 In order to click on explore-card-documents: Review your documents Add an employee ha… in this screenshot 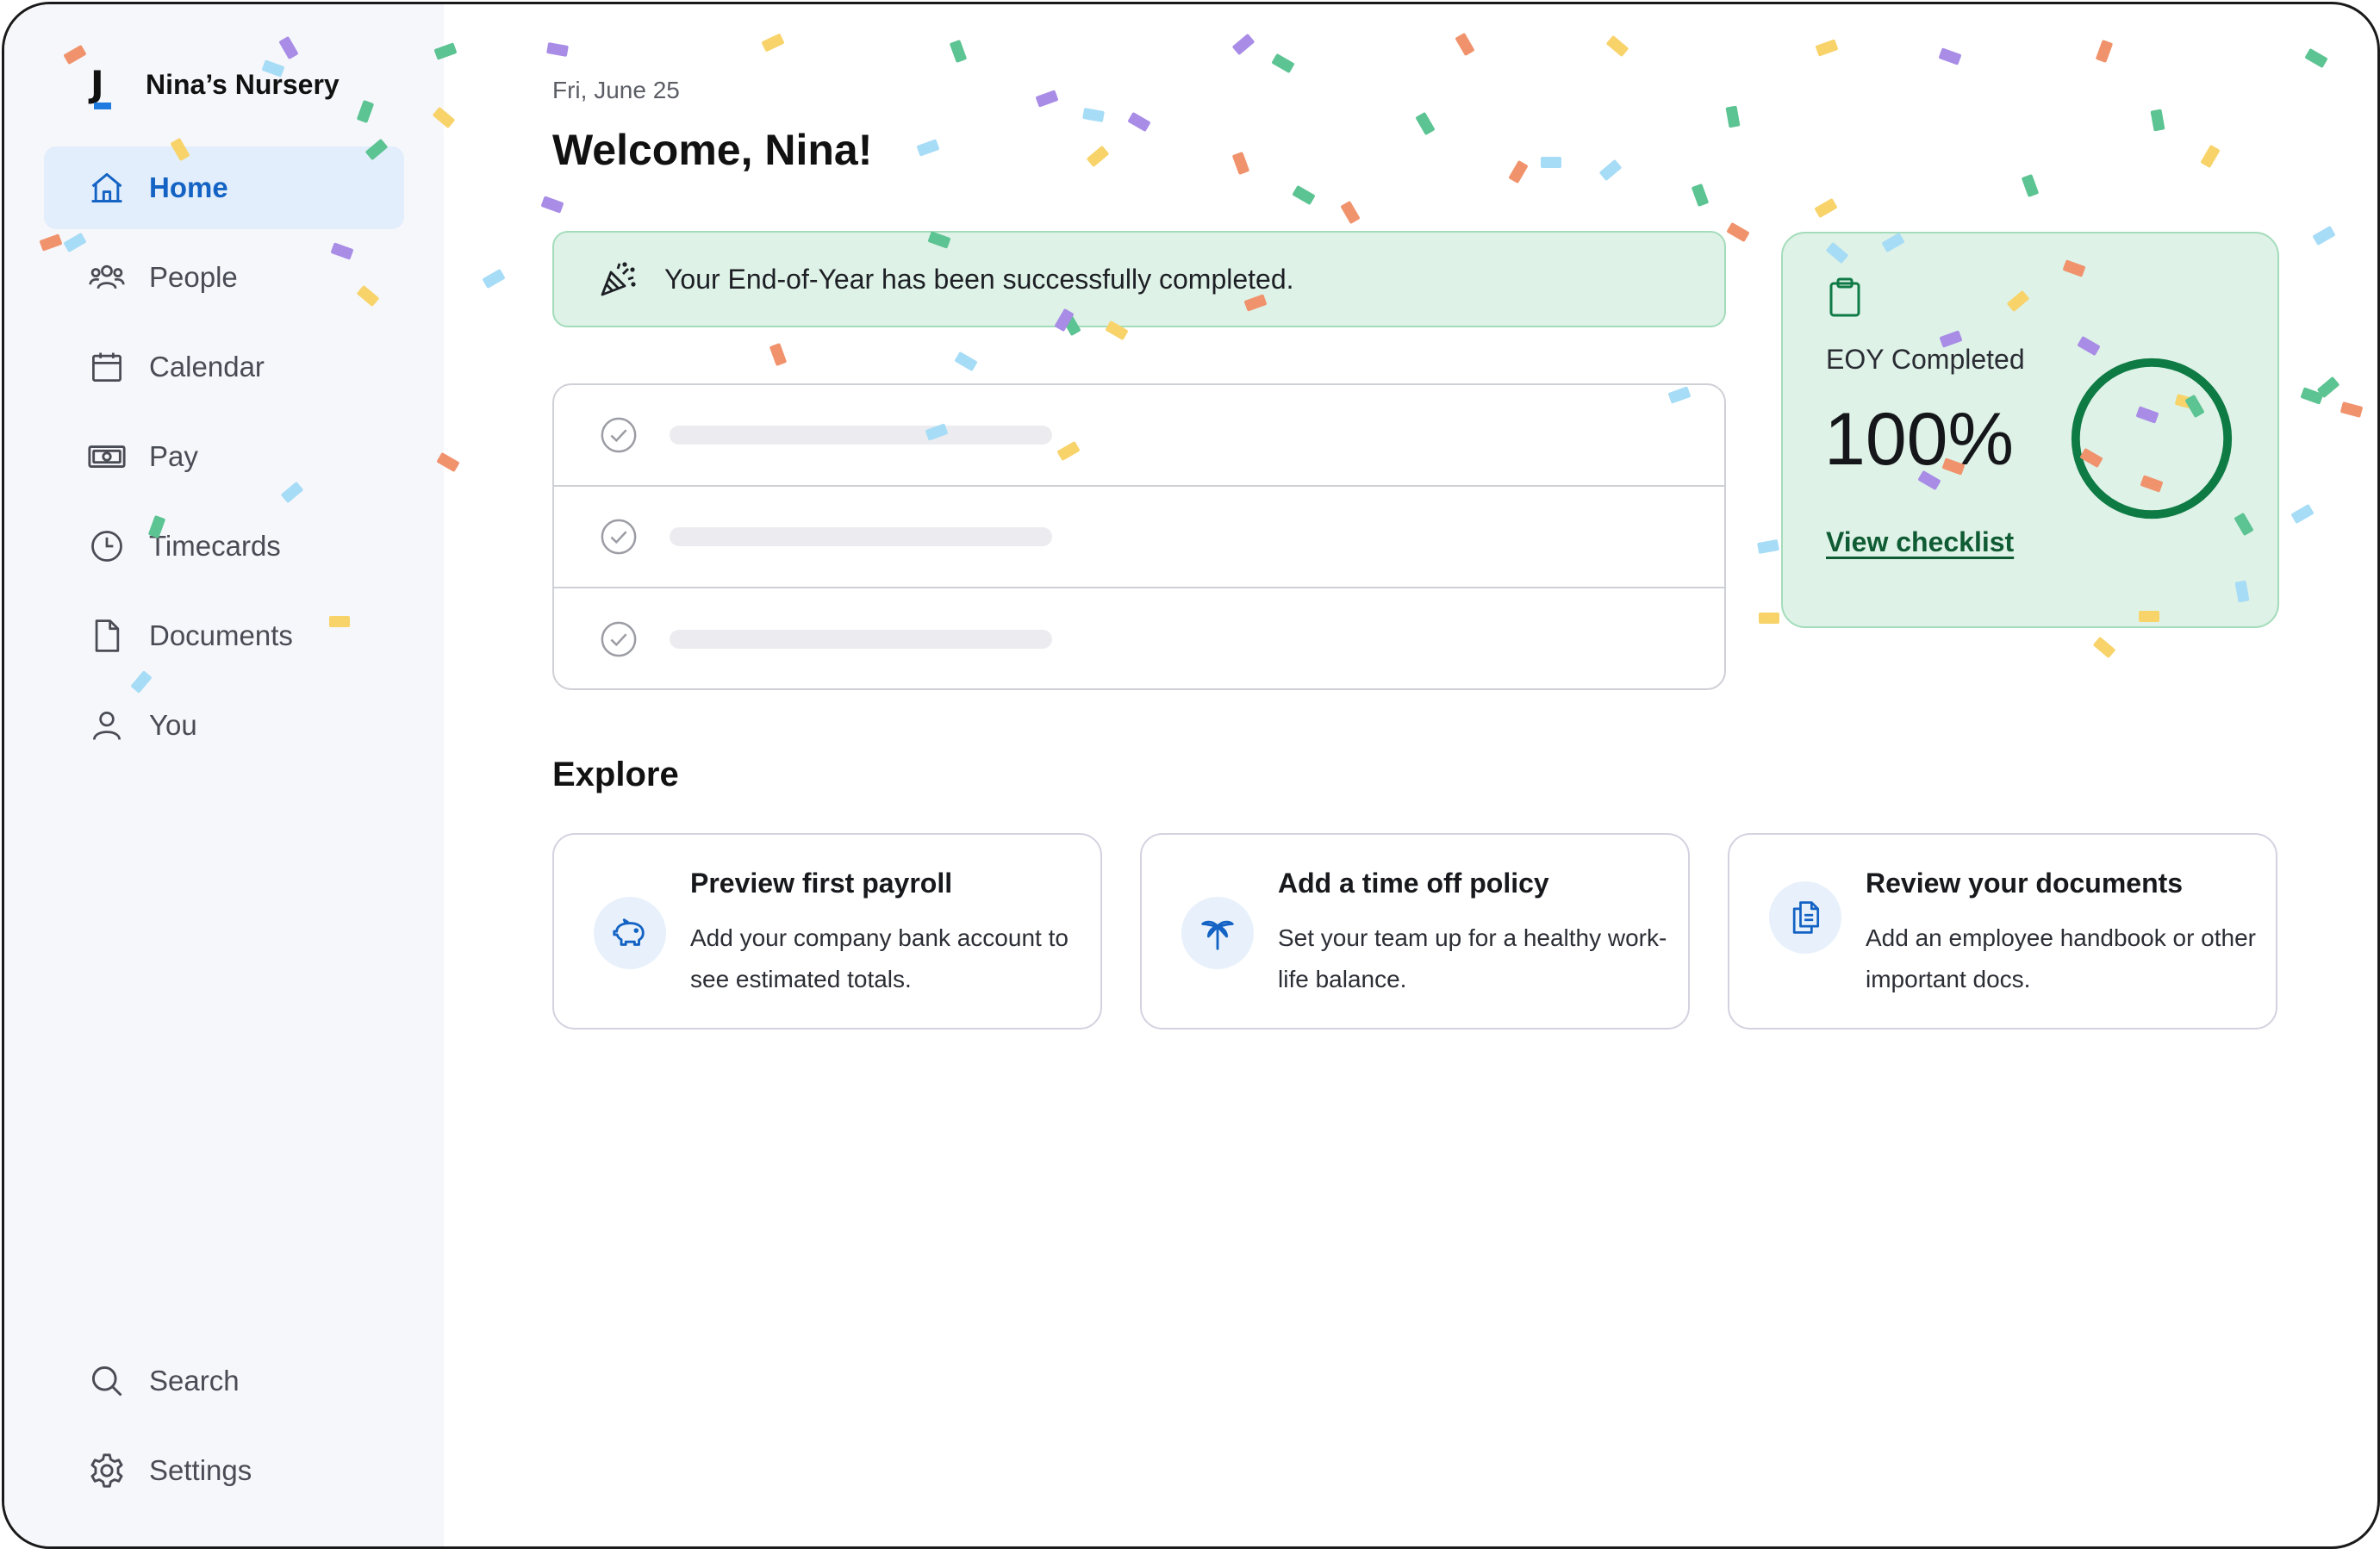, I will do `click(2003, 931)`.